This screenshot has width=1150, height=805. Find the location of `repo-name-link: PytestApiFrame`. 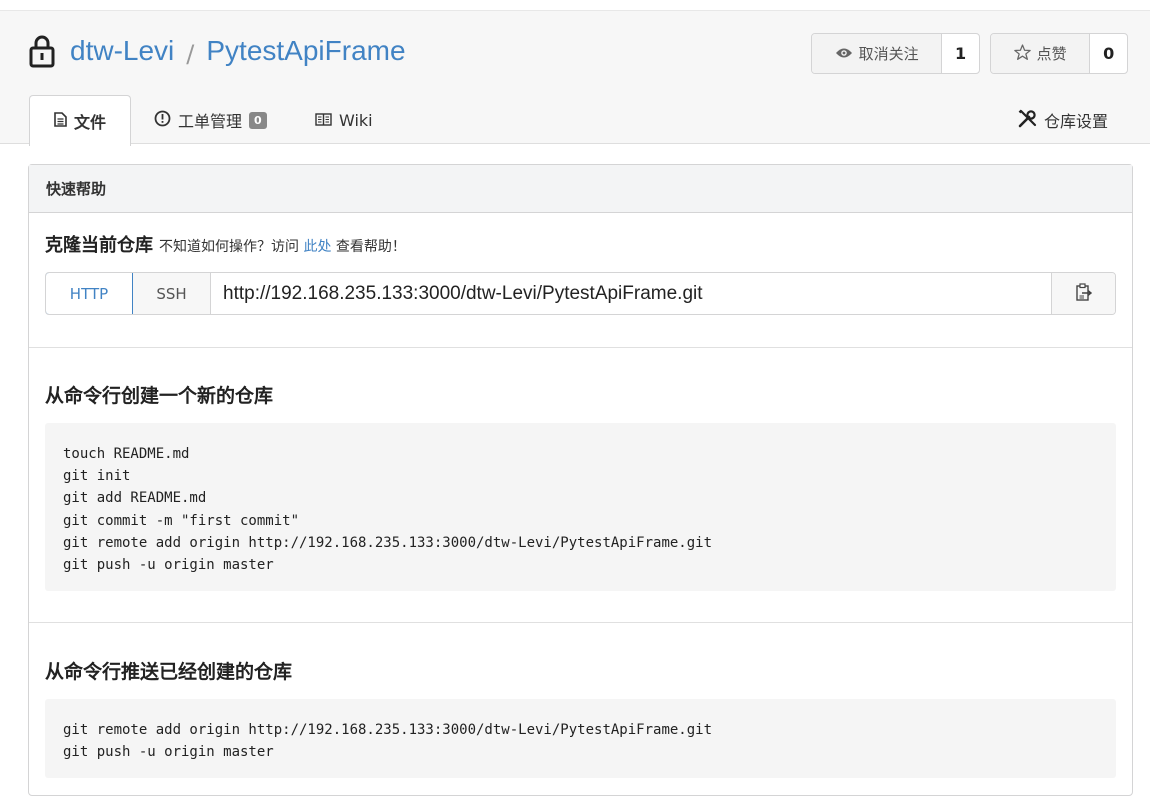

repo-name-link: PytestApiFrame is located at coordinates (305, 51).